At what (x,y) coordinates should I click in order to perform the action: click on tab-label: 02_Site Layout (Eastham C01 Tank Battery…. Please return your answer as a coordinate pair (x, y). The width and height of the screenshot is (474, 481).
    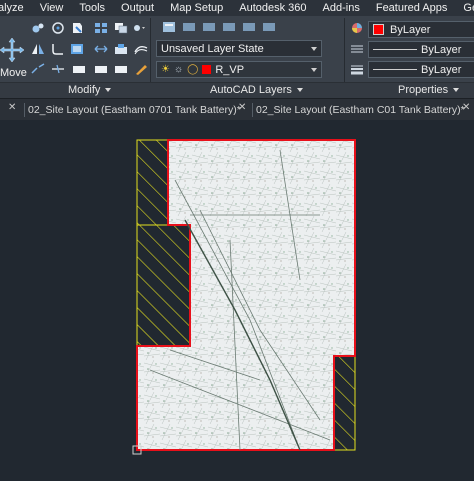
    Looking at the image, I should click on (360, 110).